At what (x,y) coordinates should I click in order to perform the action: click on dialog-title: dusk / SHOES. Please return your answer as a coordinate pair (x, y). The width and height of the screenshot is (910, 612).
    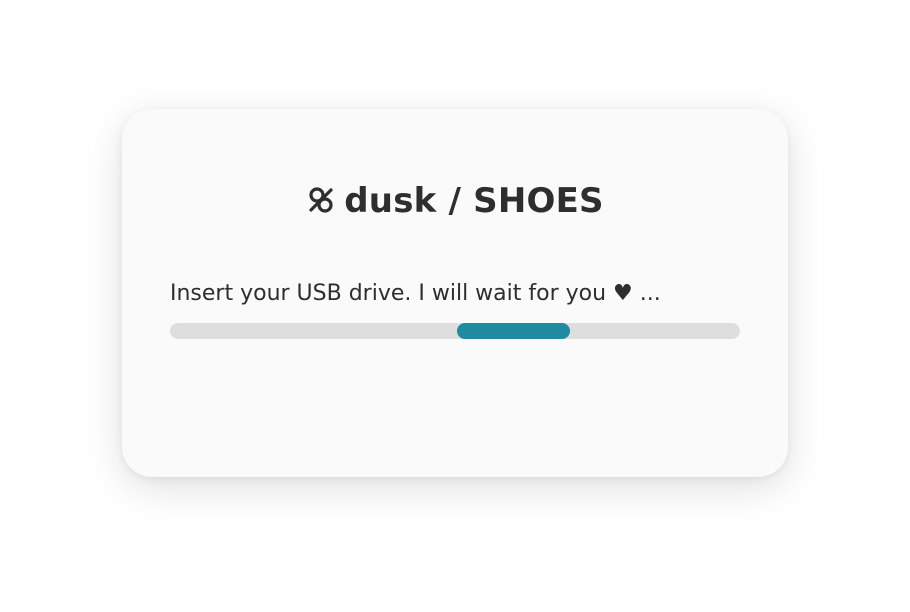
    Looking at the image, I should click on (455, 201).